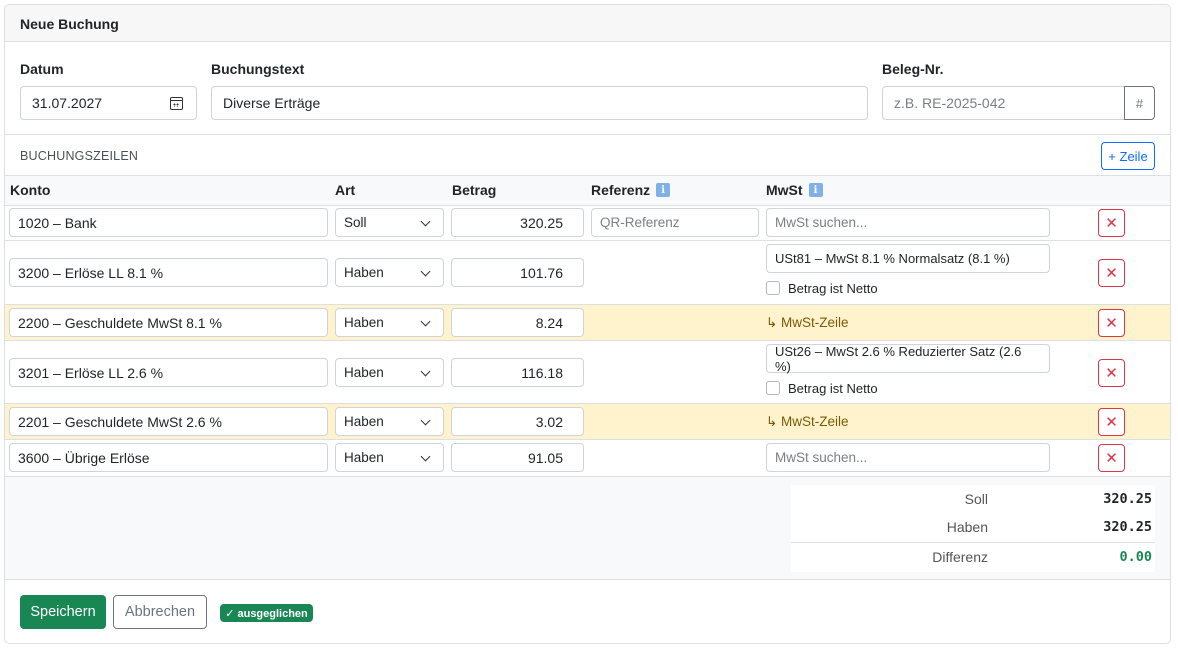 This screenshot has height=649, width=1178. I want to click on account-input: 1020 – Bank, so click(168, 222).